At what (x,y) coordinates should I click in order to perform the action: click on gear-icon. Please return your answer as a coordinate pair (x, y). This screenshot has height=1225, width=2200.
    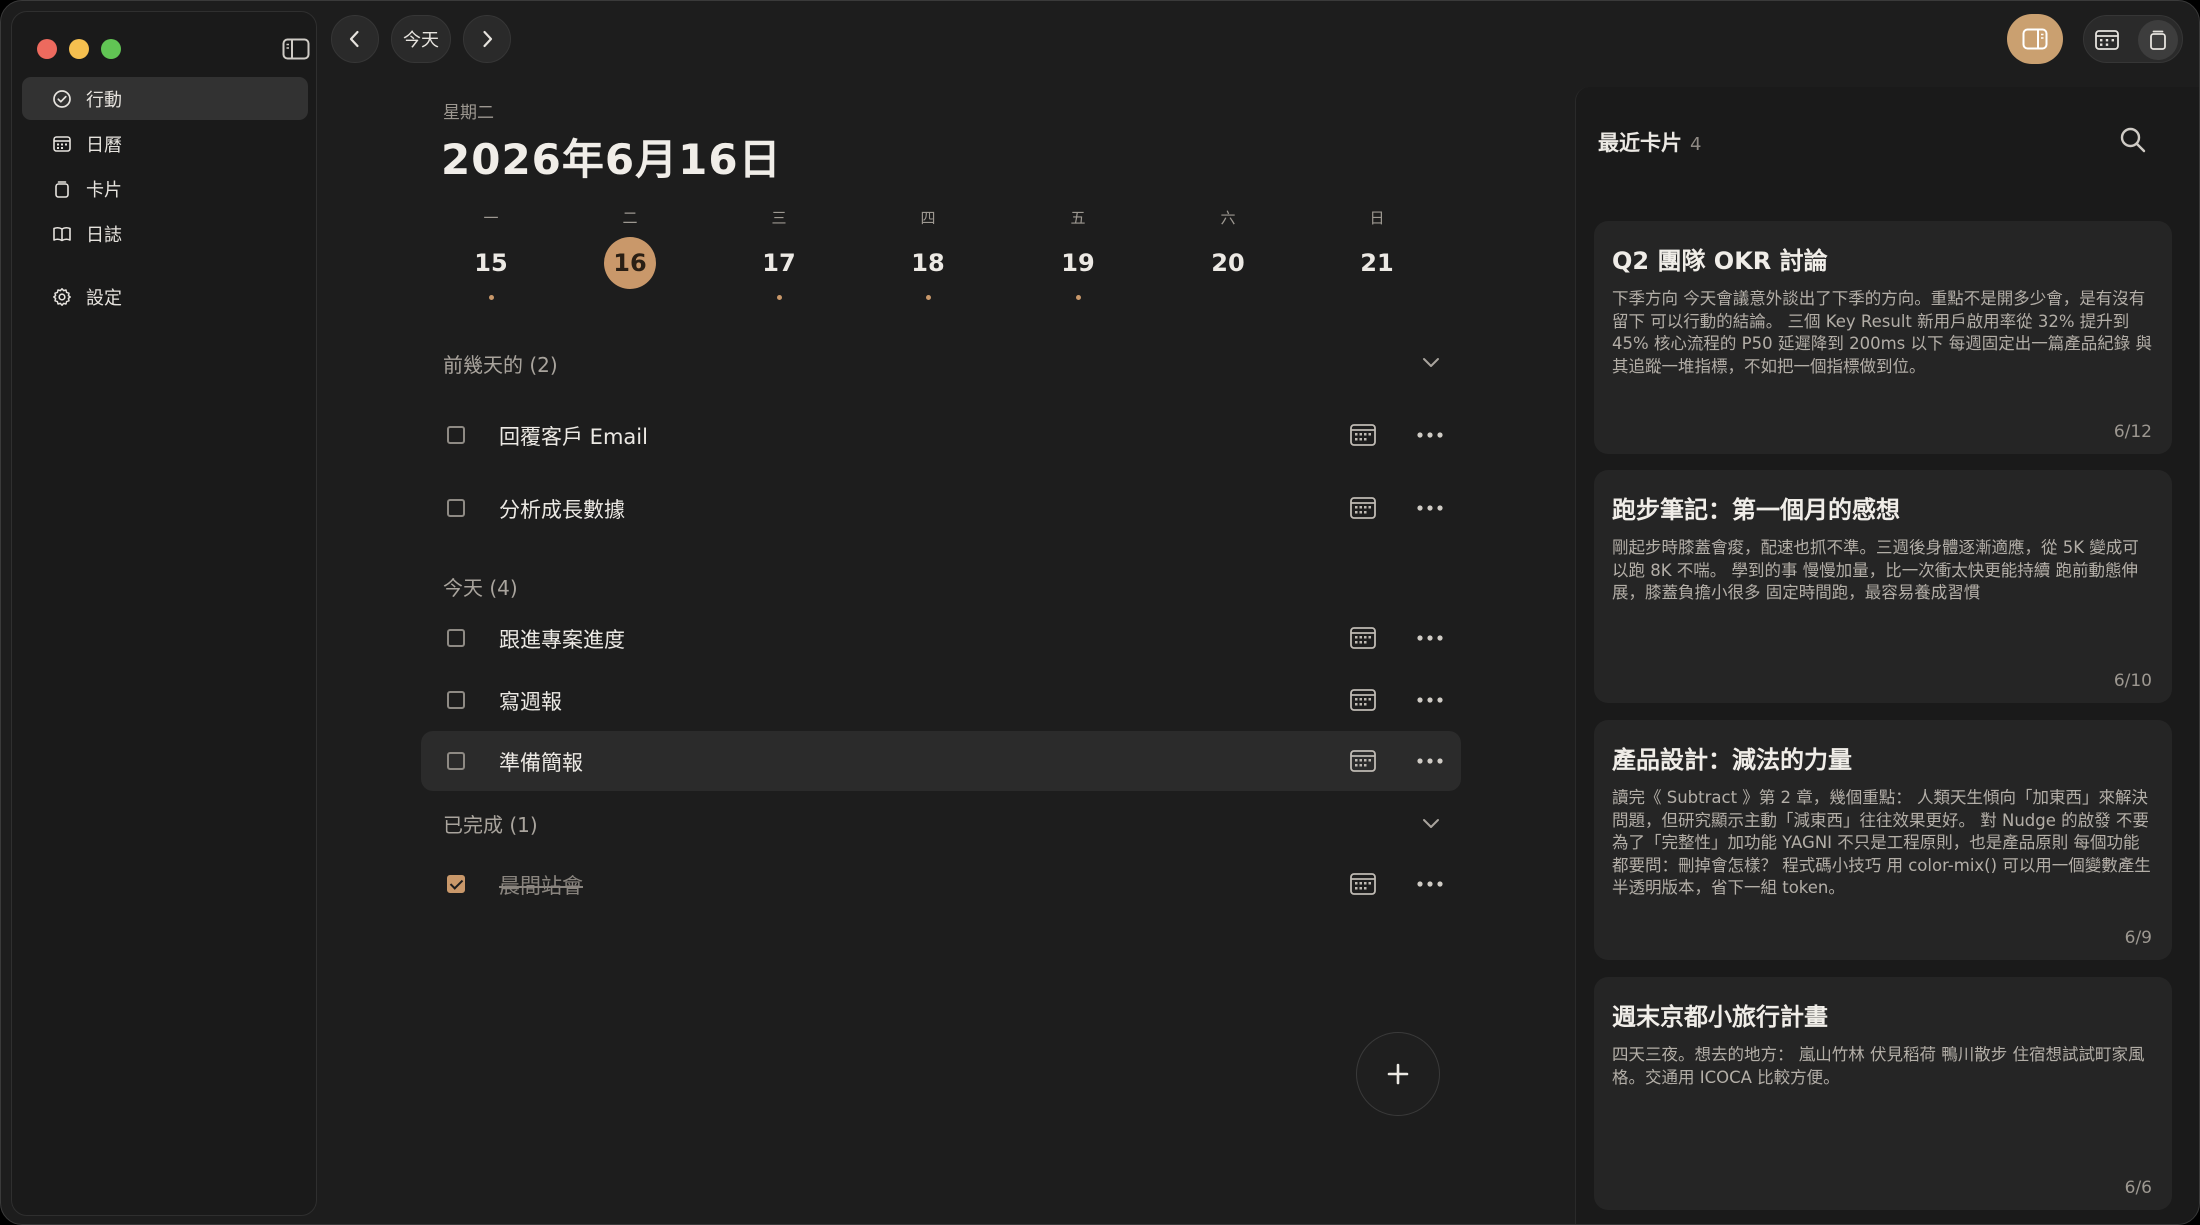
    Looking at the image, I should click on (62, 296).